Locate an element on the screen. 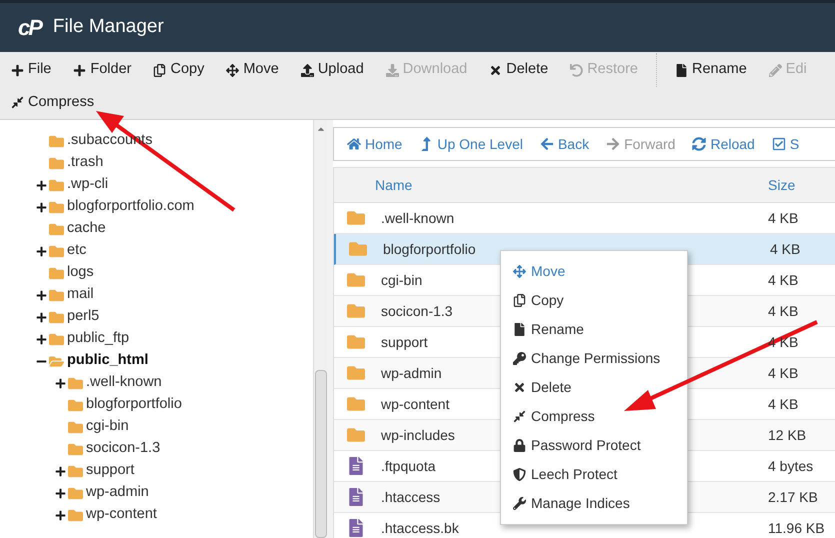 The width and height of the screenshot is (835, 538). file-name: .htaccess.bk is located at coordinates (420, 528).